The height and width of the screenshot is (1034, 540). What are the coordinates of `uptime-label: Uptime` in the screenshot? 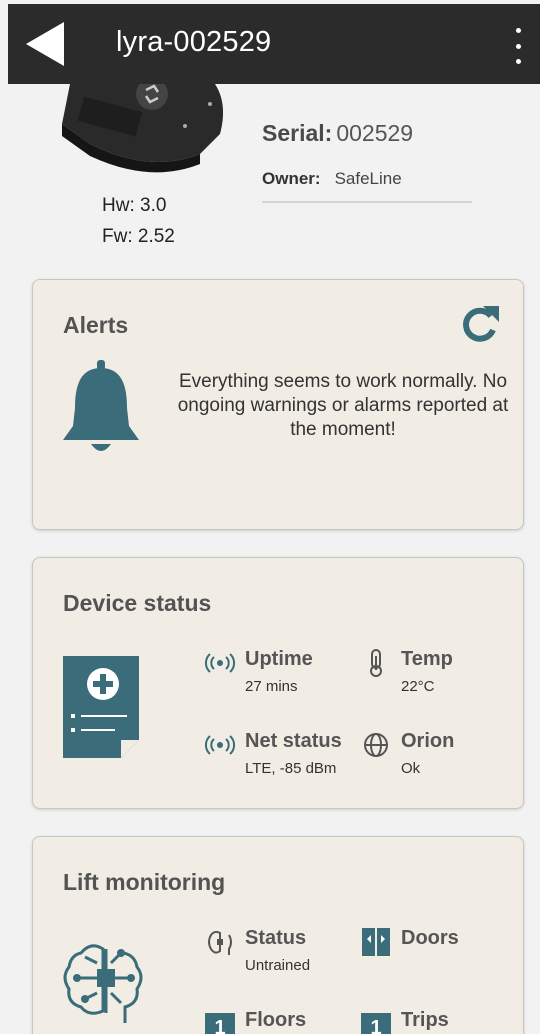 It's located at (279, 659).